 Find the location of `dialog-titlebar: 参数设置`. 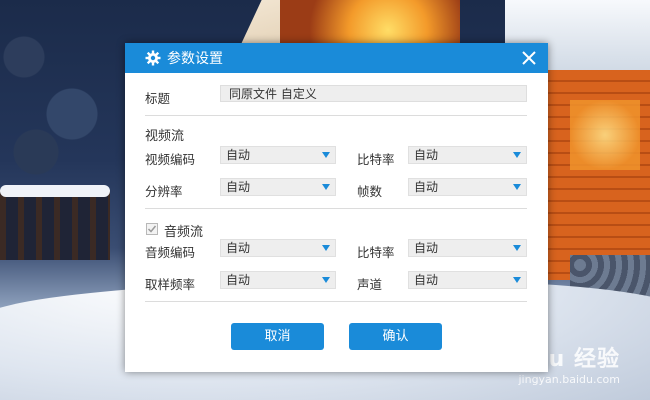

dialog-titlebar: 参数设置 is located at coordinates (336, 58).